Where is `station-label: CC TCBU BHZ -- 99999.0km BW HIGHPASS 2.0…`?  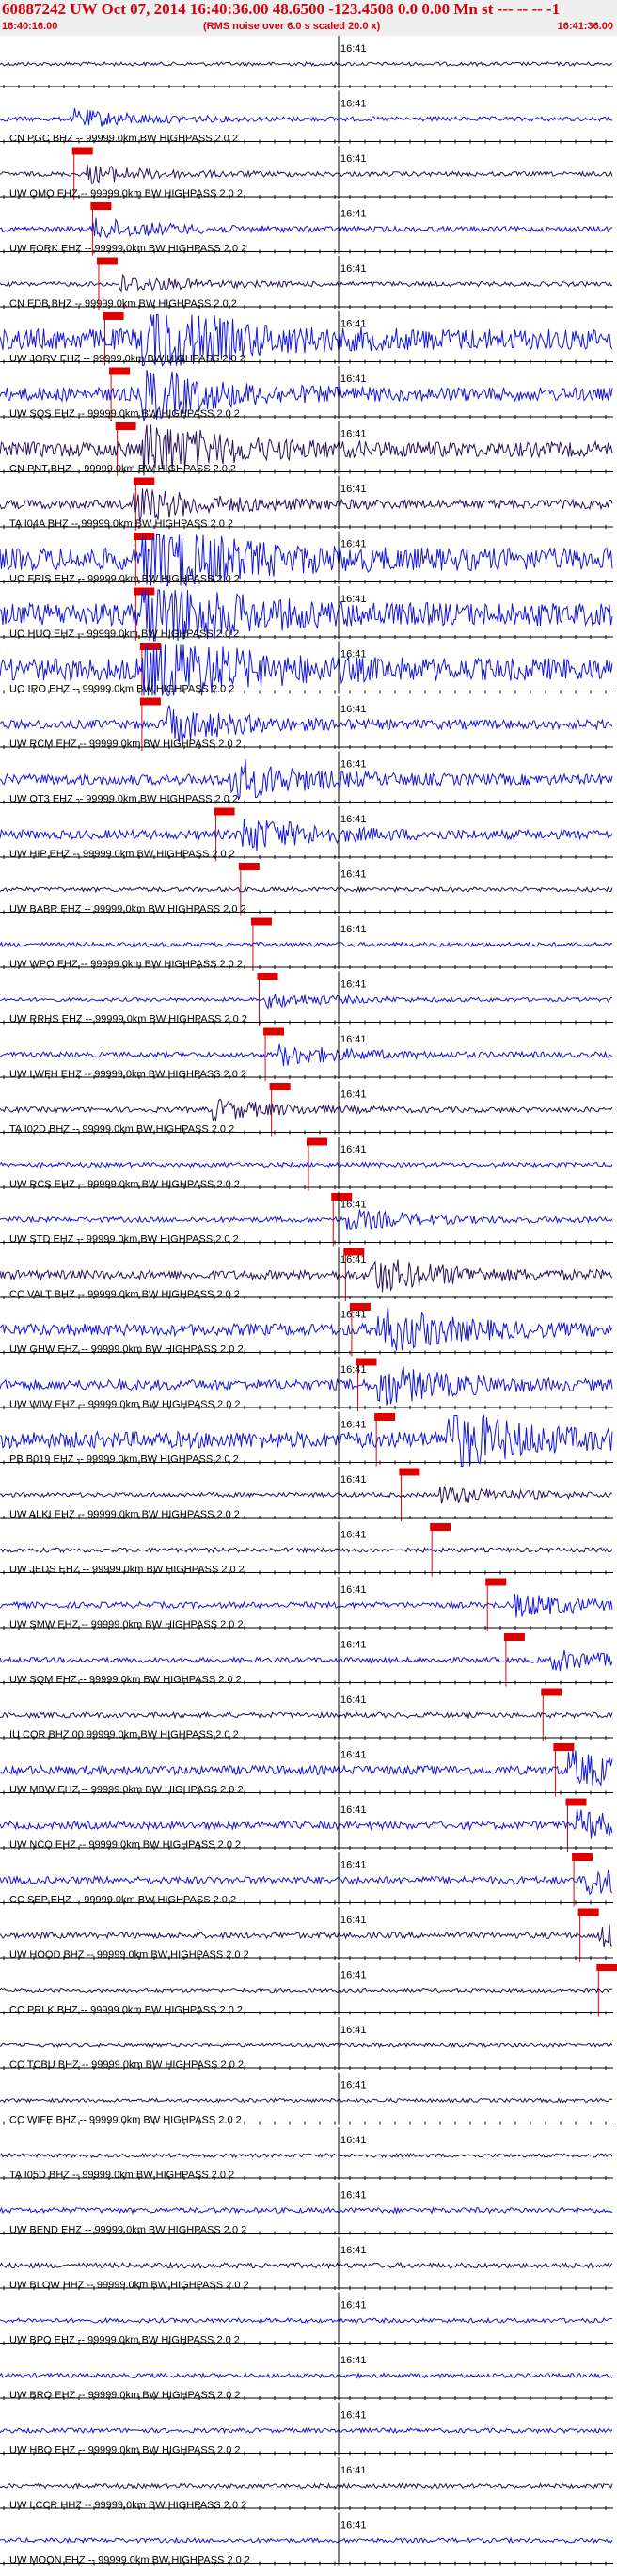
station-label: CC TCBU BHZ -- 99999.0km BW HIGHPASS 2.0… is located at coordinates (126, 2065).